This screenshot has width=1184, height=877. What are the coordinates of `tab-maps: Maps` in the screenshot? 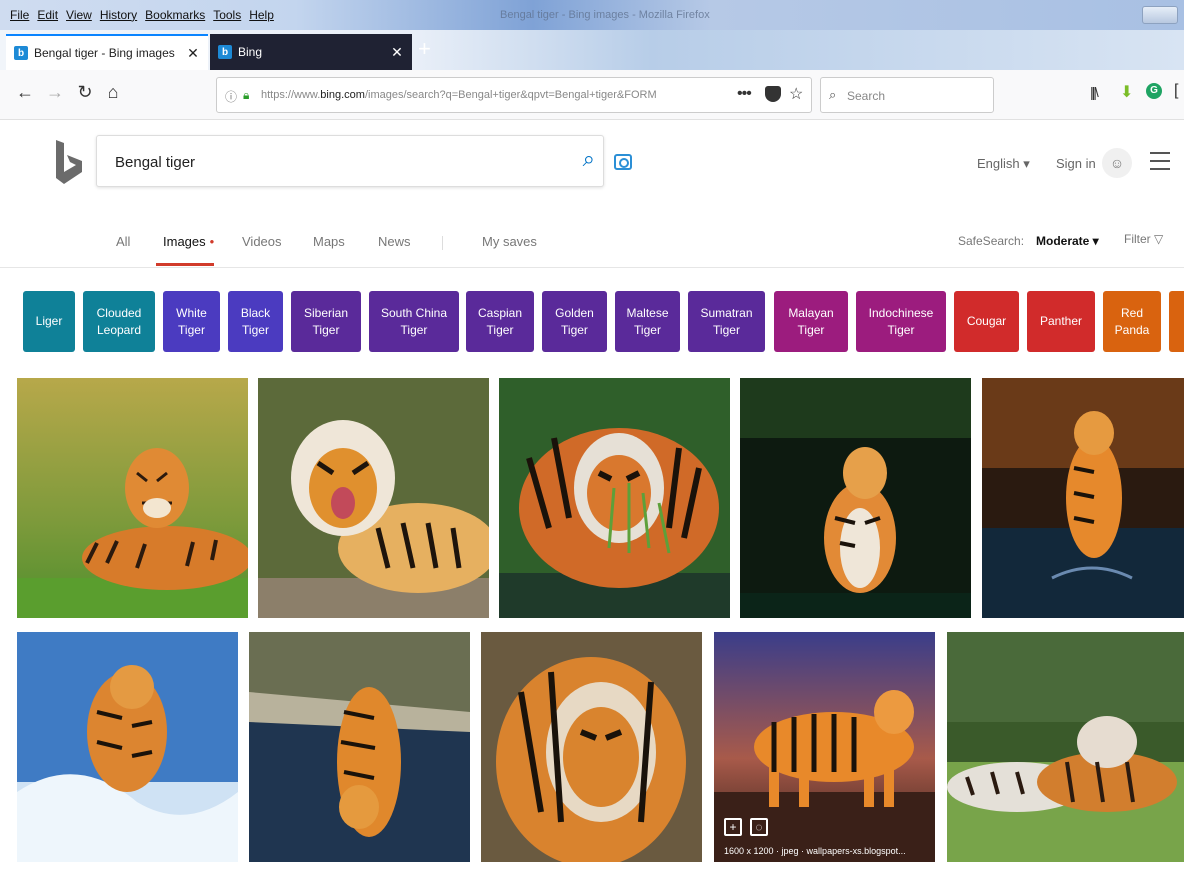 It's located at (329, 241).